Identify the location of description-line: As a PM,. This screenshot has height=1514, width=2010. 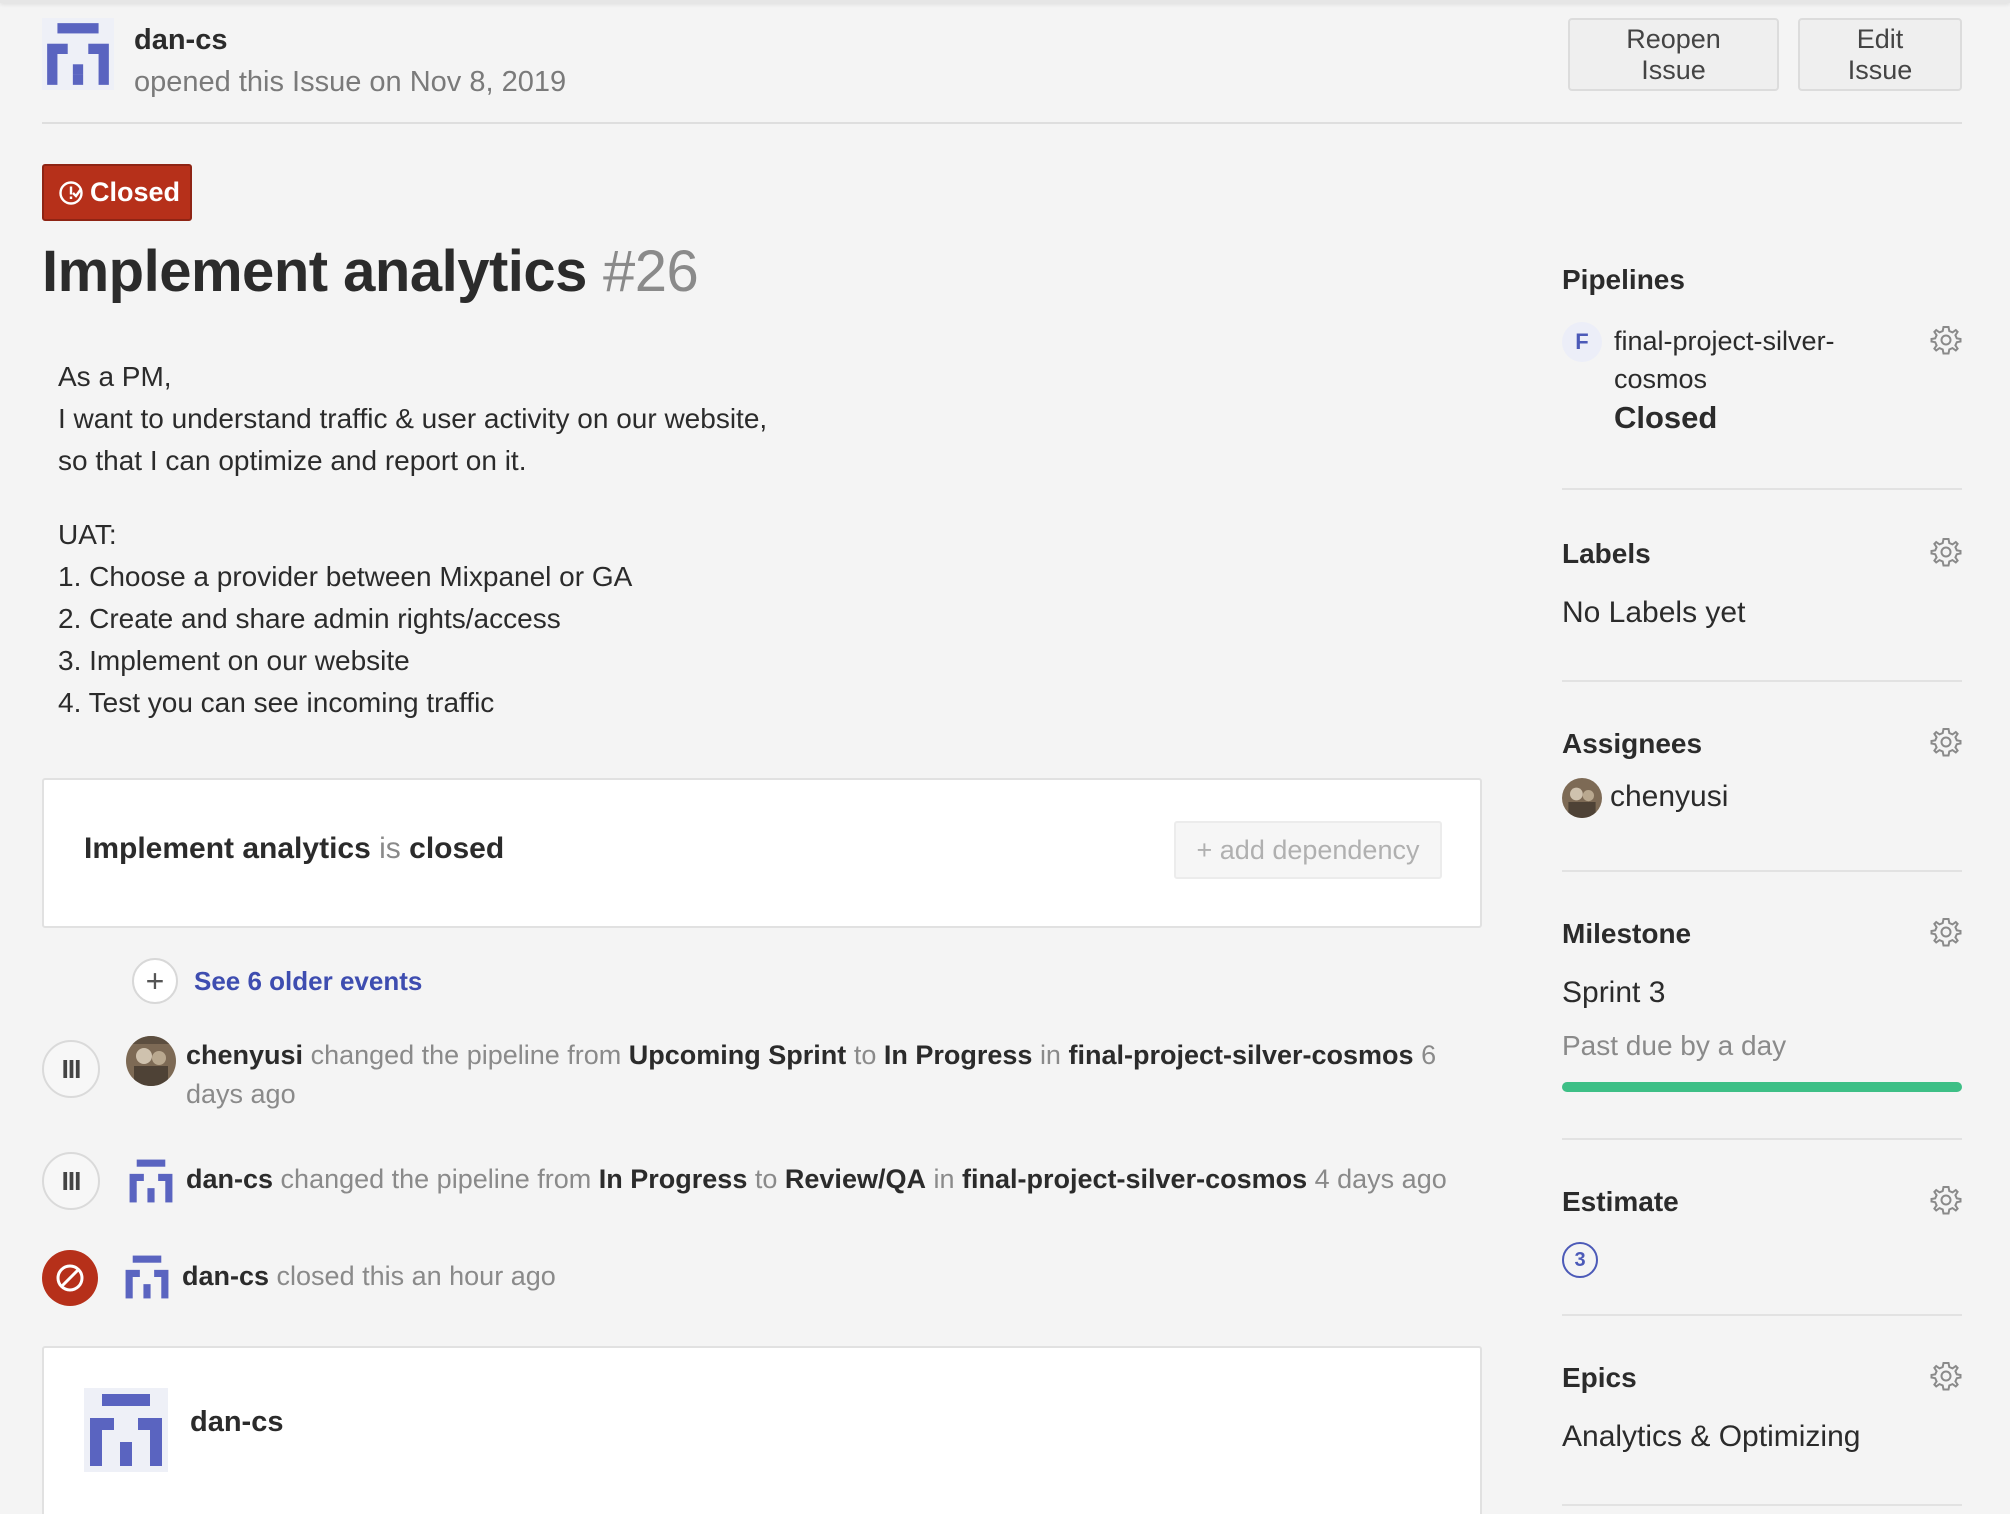
(115, 376).